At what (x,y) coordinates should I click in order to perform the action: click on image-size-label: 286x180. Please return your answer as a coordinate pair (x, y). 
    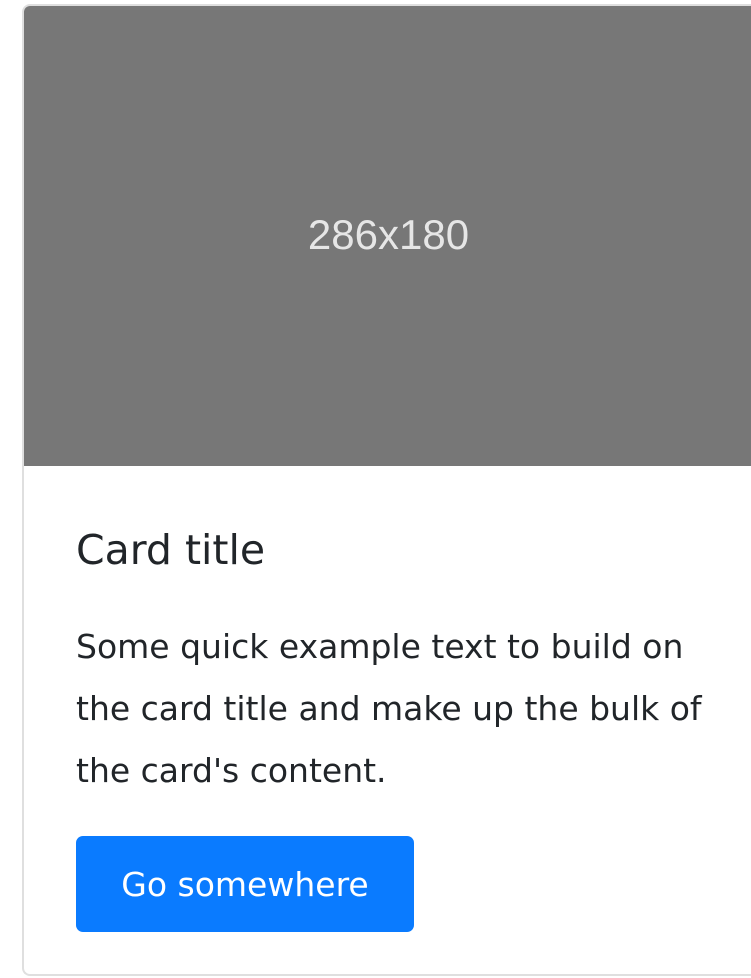
    Looking at the image, I should click on (388, 234).